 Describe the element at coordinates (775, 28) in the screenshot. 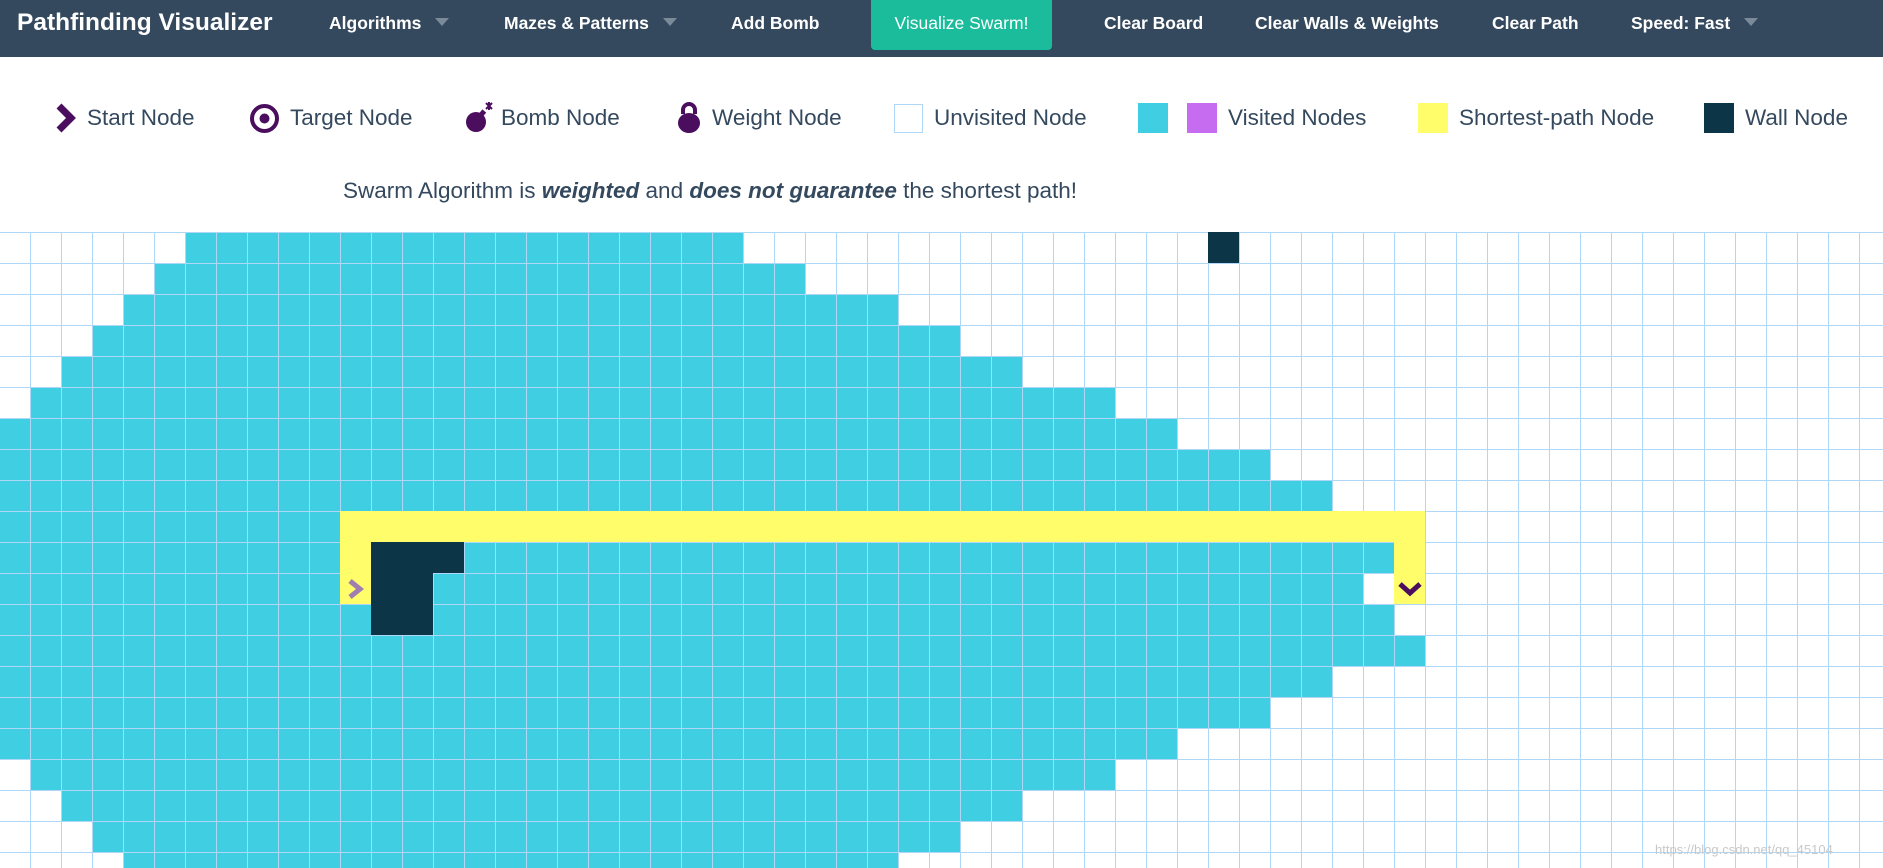

I see `add-bomb-button: Add Bomb` at that location.